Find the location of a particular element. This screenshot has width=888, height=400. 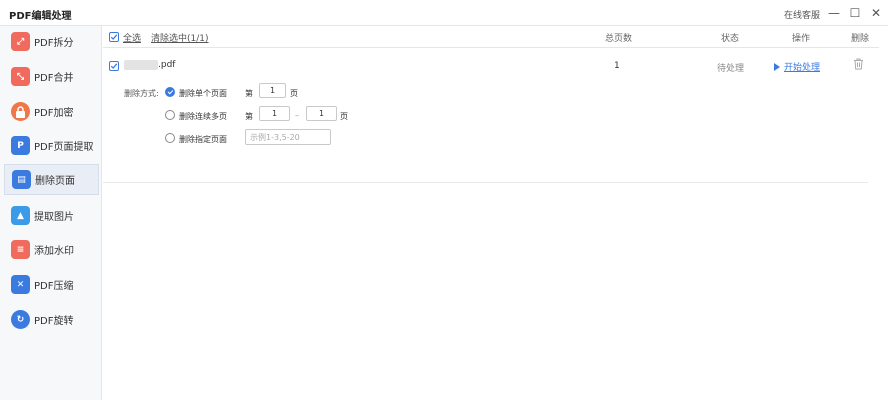

sidebar-item-pdf-encrypt: PDF加密 is located at coordinates (51, 111).